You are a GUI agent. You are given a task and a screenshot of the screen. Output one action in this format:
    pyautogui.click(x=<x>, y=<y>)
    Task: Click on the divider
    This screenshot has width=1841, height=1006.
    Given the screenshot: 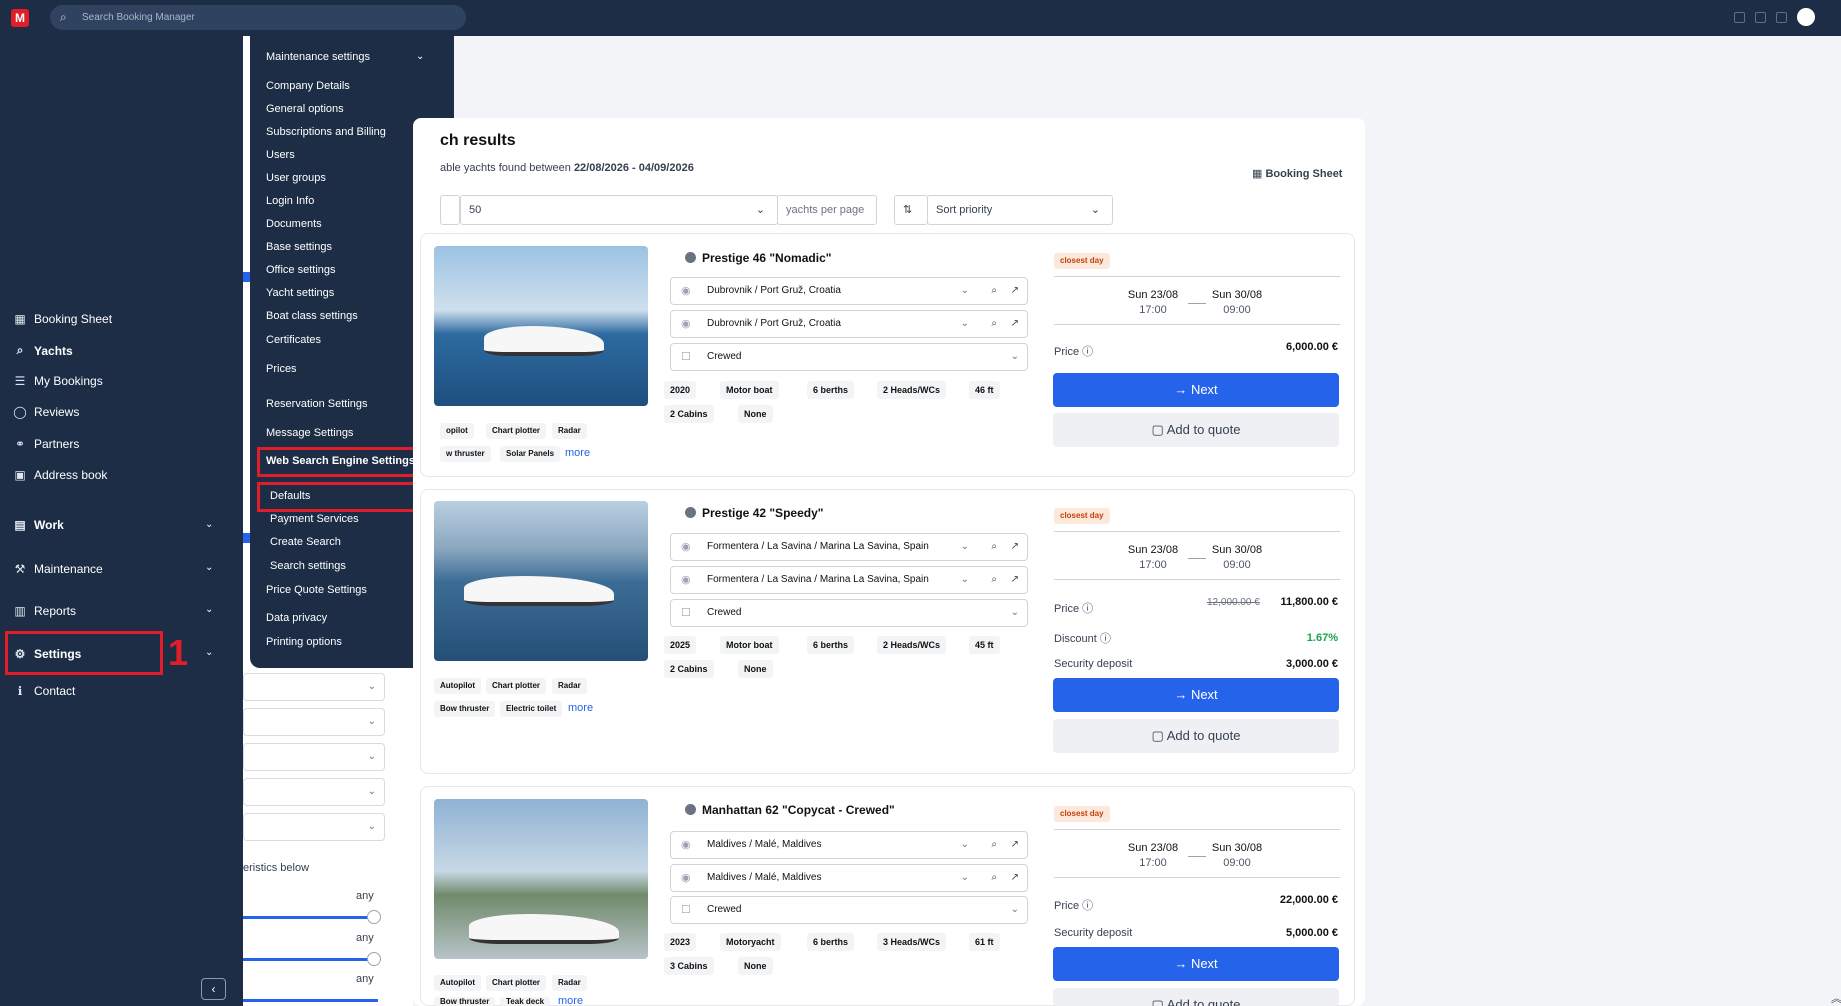 What is the action you would take?
    pyautogui.click(x=1197, y=276)
    